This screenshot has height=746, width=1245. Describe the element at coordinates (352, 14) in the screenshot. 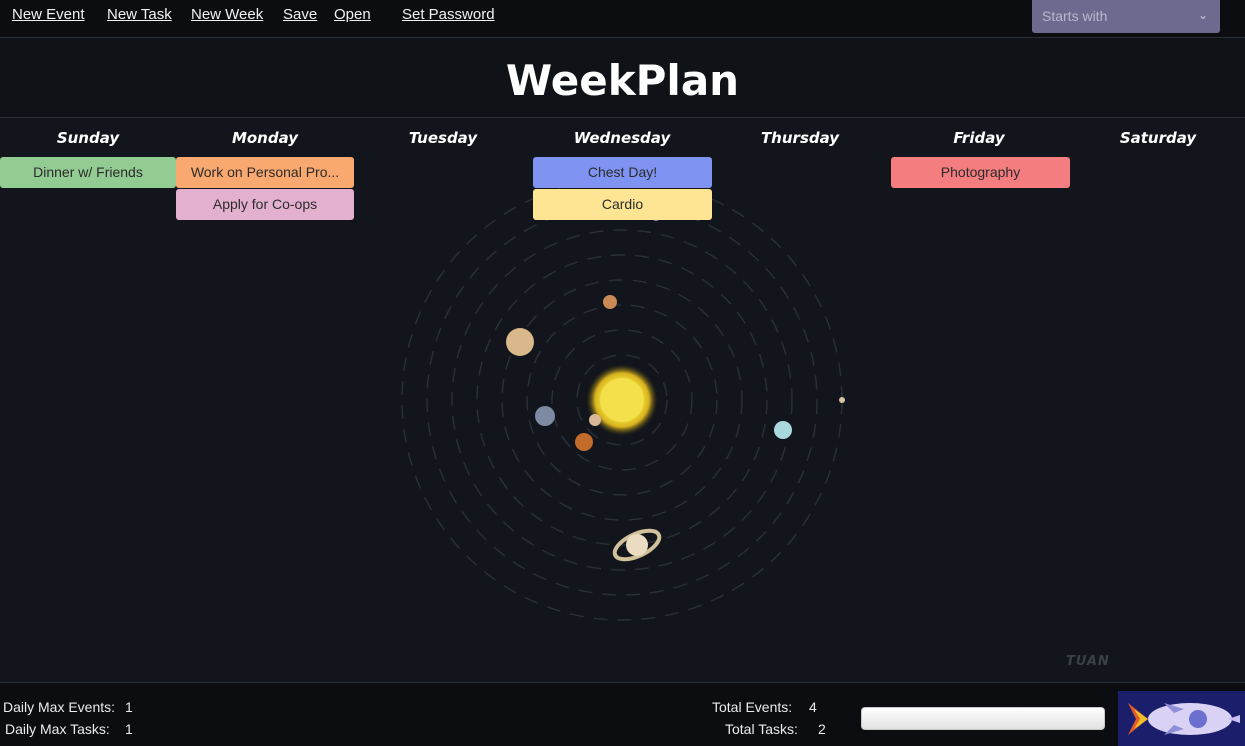

I see `open-link: Open` at that location.